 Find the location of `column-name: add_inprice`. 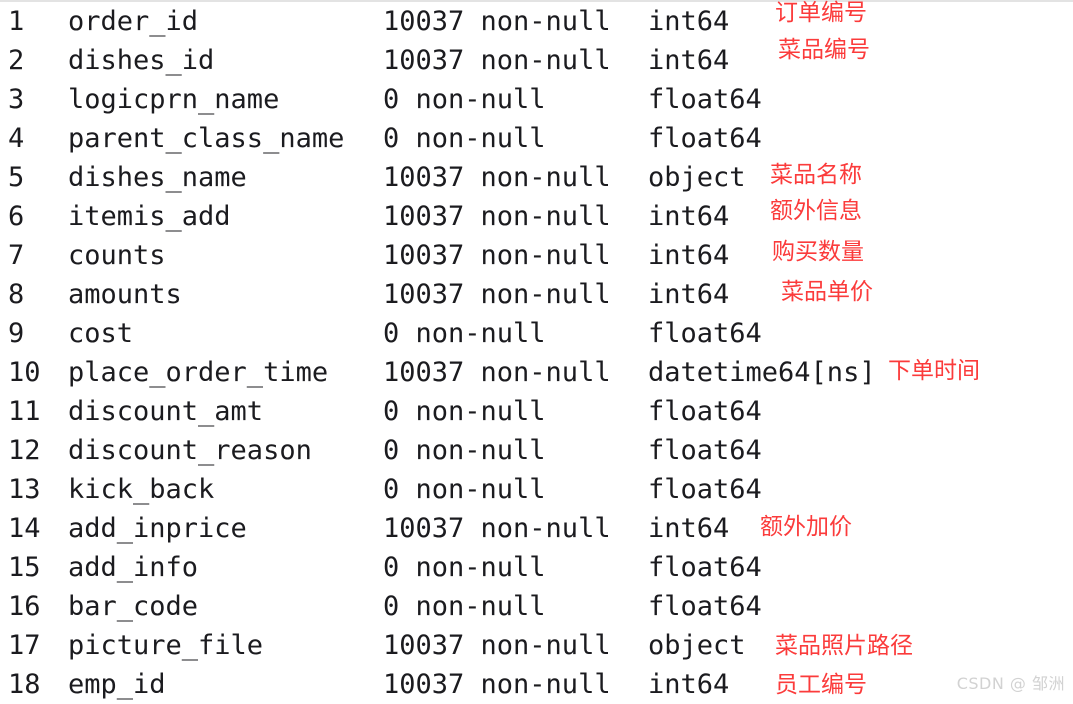

column-name: add_inprice is located at coordinates (157, 528).